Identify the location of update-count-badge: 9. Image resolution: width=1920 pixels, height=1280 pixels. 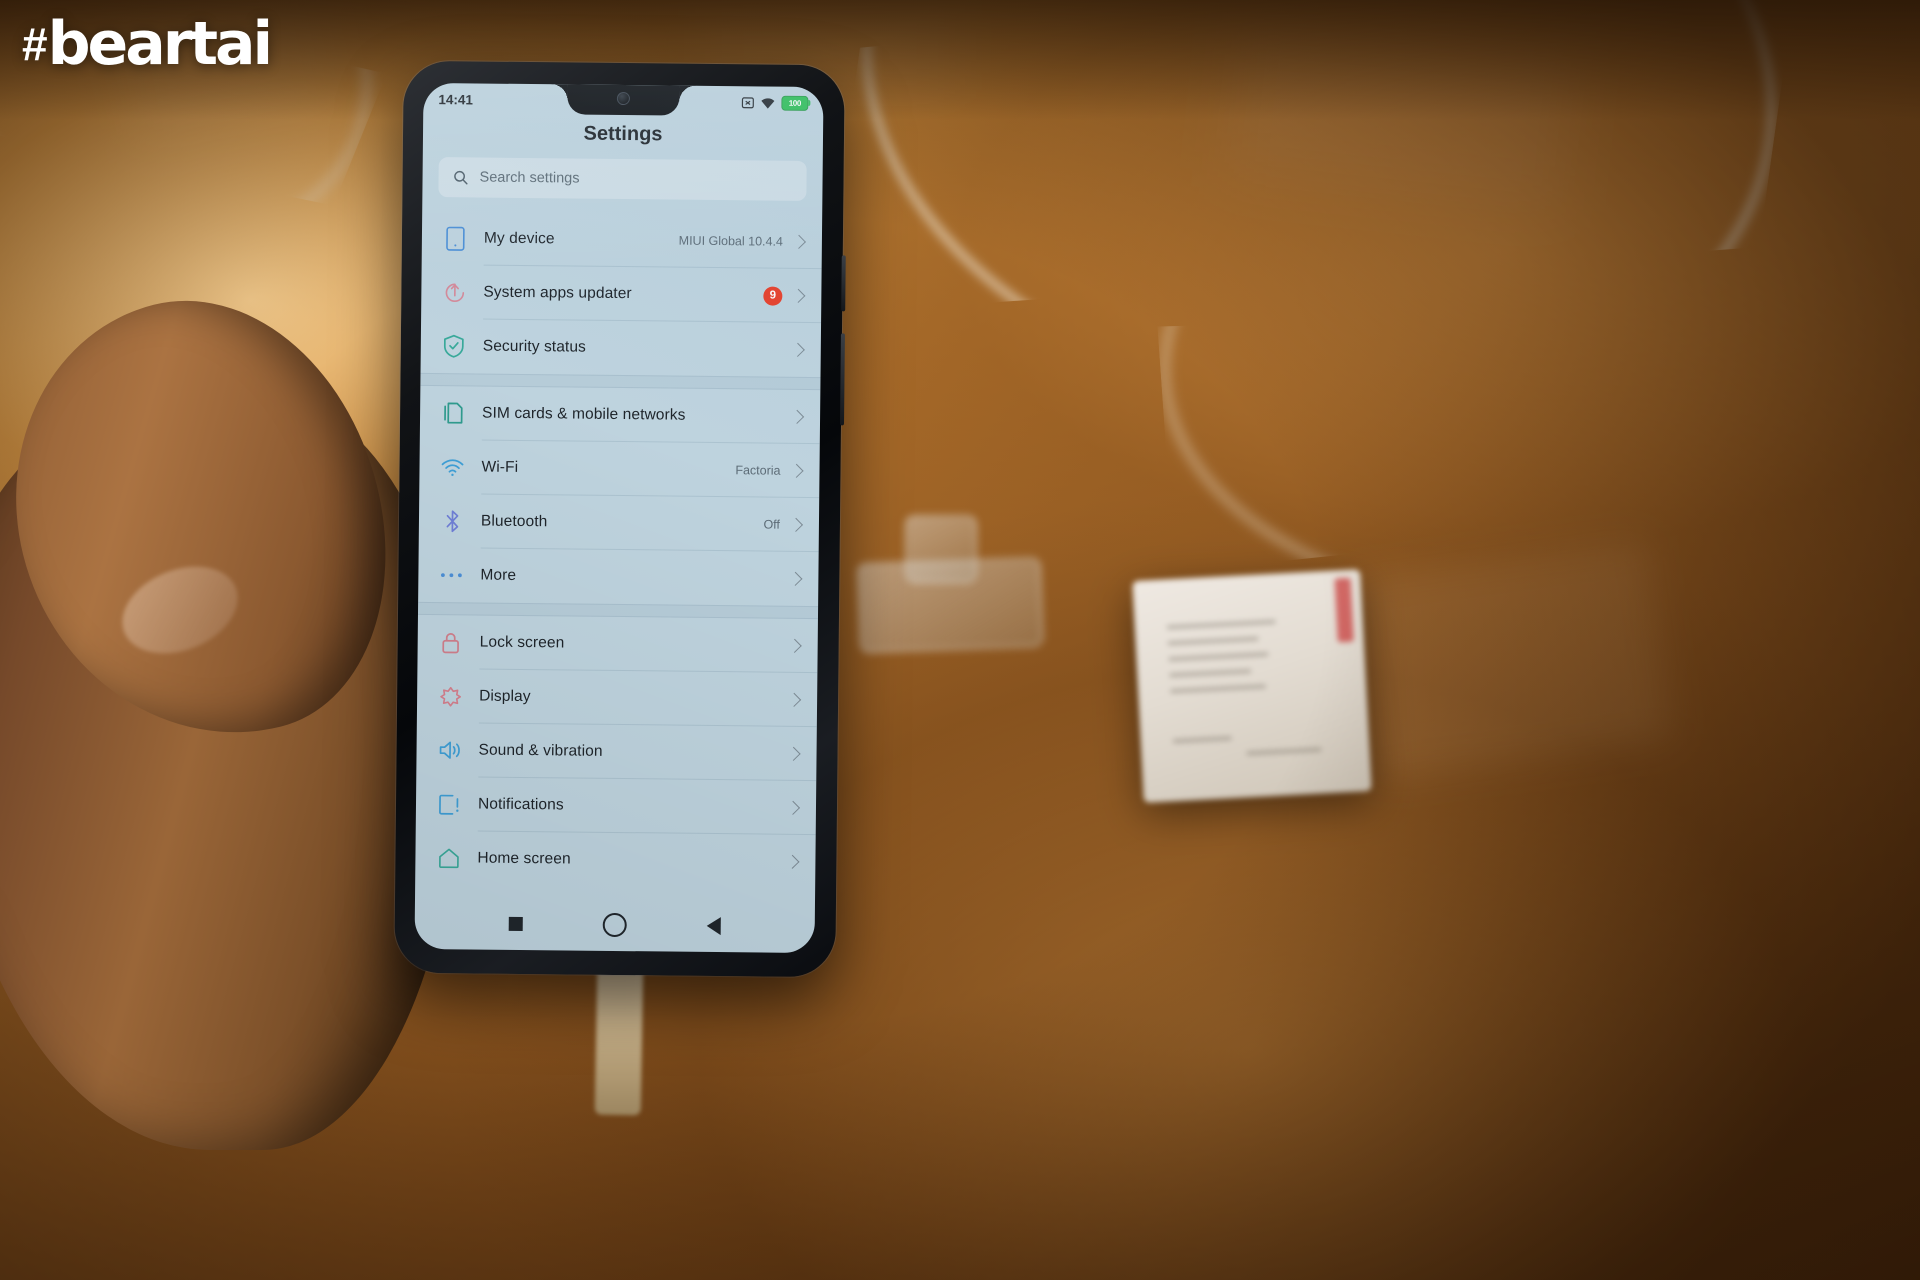
(773, 295).